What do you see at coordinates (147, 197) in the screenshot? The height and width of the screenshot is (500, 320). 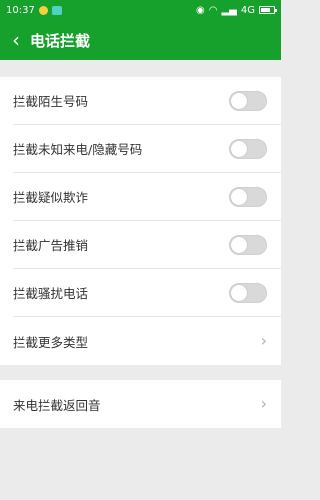 I see `setting-block-fraud: 拦截疑似欺诈` at bounding box center [147, 197].